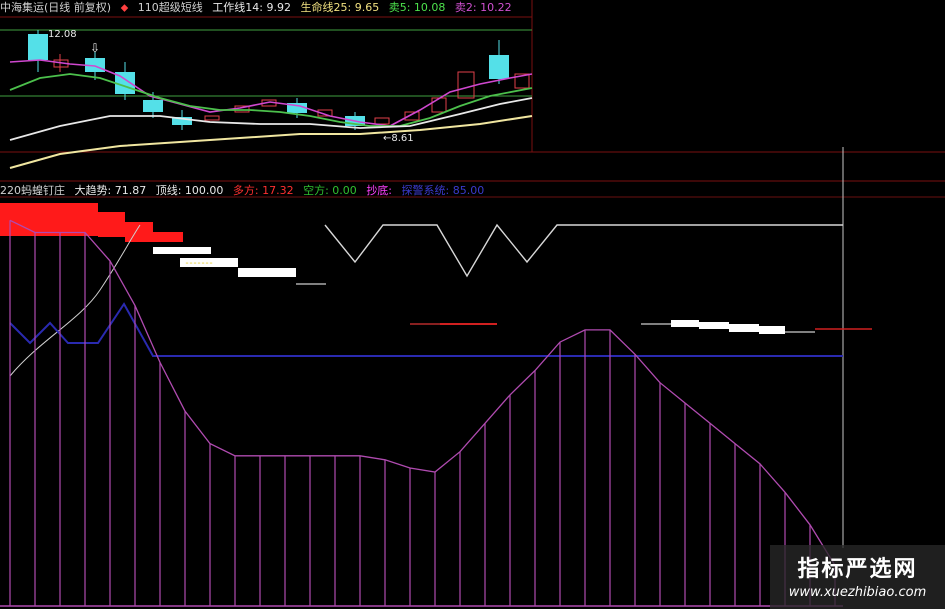 The image size is (945, 609). I want to click on bull-bars, so click(91, 222).